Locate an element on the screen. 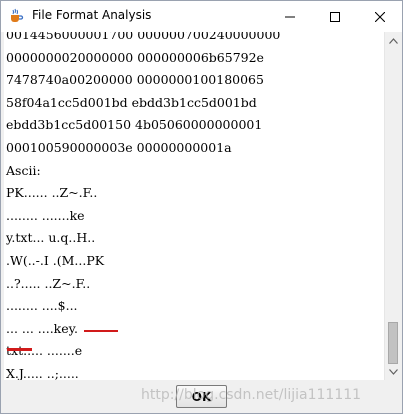  minimize-icon is located at coordinates (289, 16).